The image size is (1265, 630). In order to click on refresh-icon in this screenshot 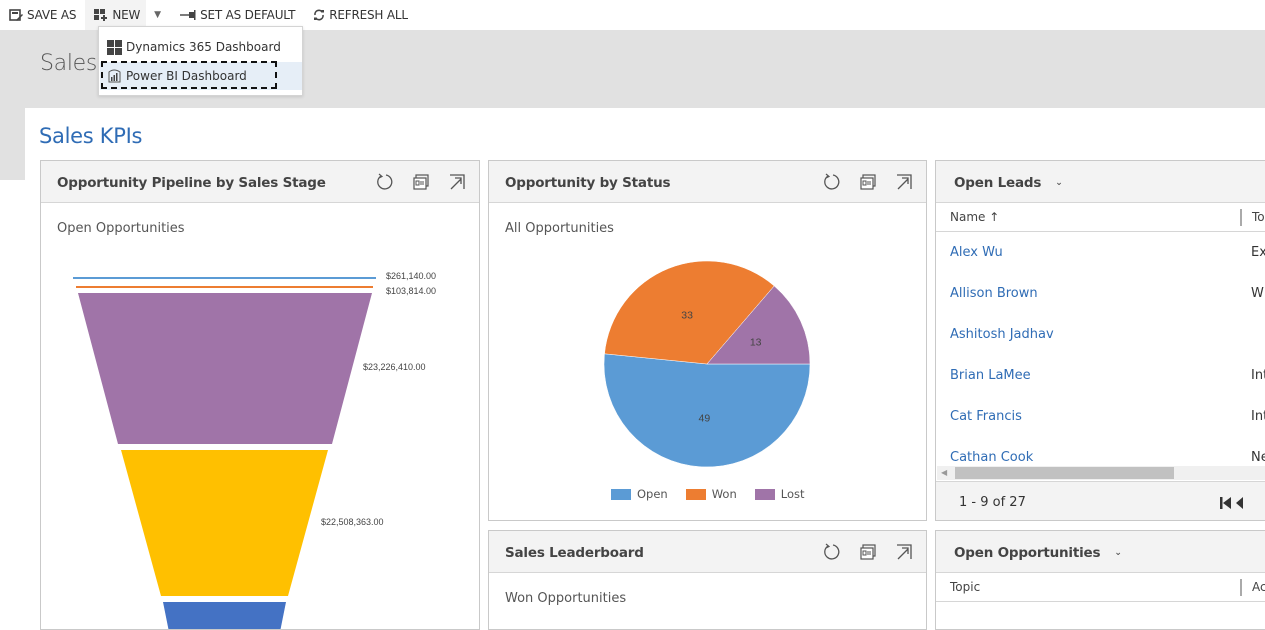, I will do `click(832, 552)`.